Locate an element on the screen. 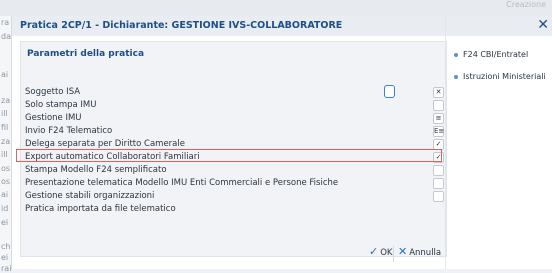 The image size is (552, 273). isa-field is located at coordinates (389, 91).